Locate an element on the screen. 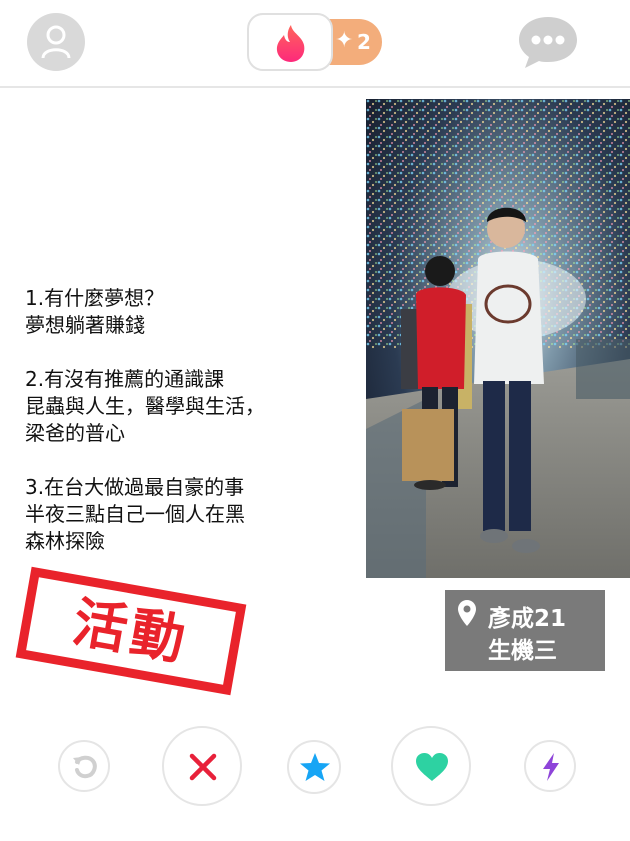 The height and width of the screenshot is (841, 630). bio-item: 3.在台大做過最自豪的事 半夜三點自己一個人在黑 森林探險 is located at coordinates (185, 514).